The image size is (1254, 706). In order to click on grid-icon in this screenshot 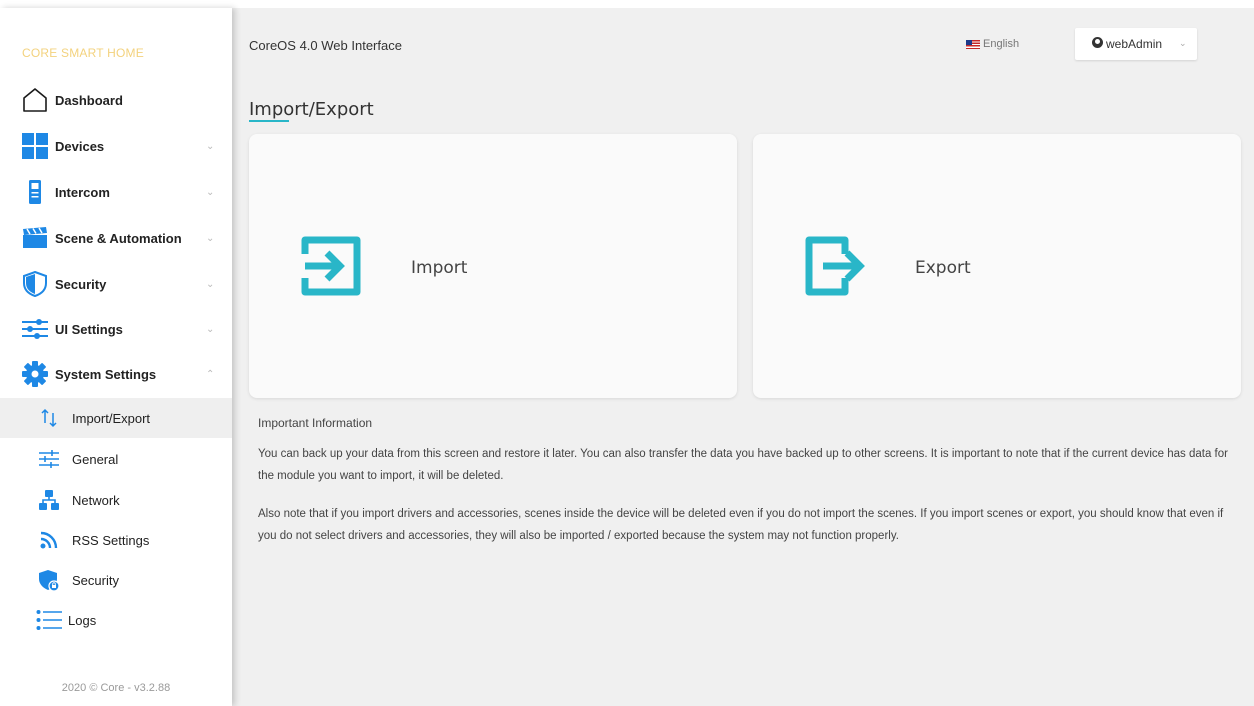, I will do `click(35, 146)`.